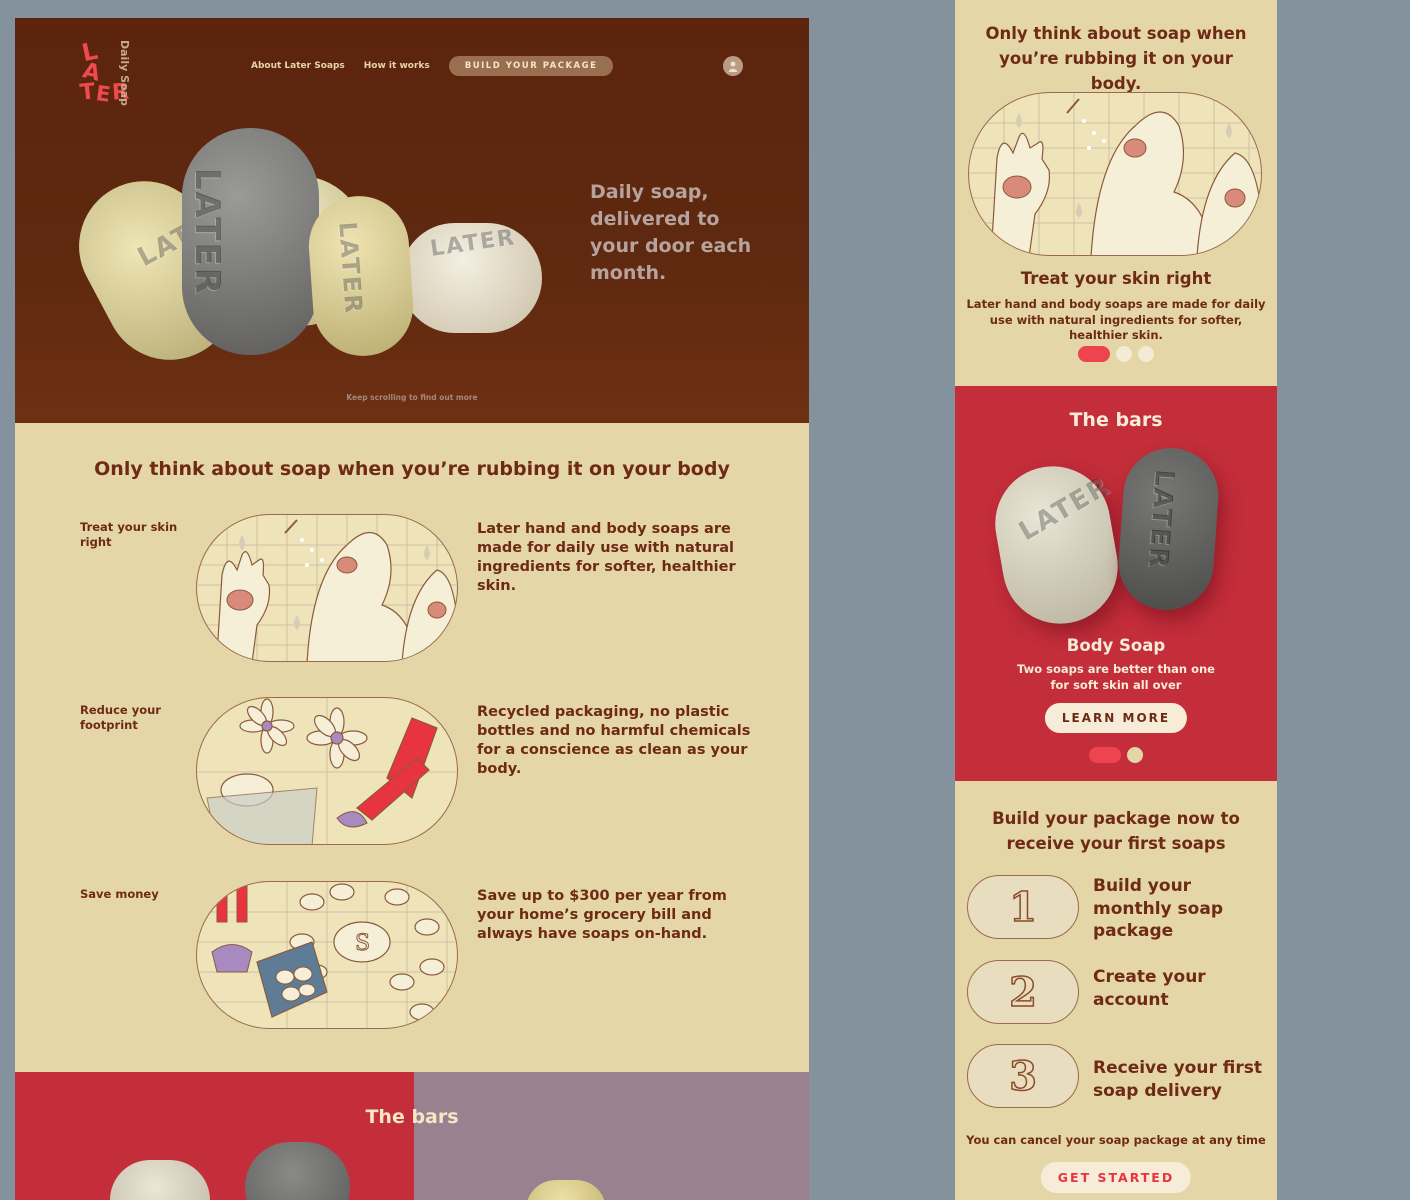 This screenshot has width=1410, height=1200. Describe the element at coordinates (1116, 420) in the screenshot. I see `mobile-bars-title: The bars` at that location.